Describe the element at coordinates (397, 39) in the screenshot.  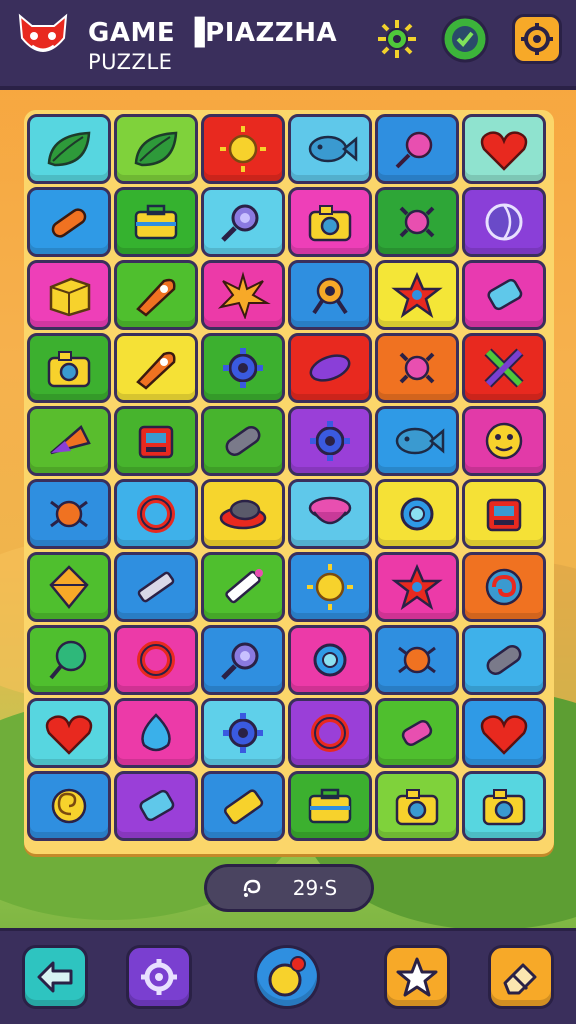
I see `sun-gear-button` at that location.